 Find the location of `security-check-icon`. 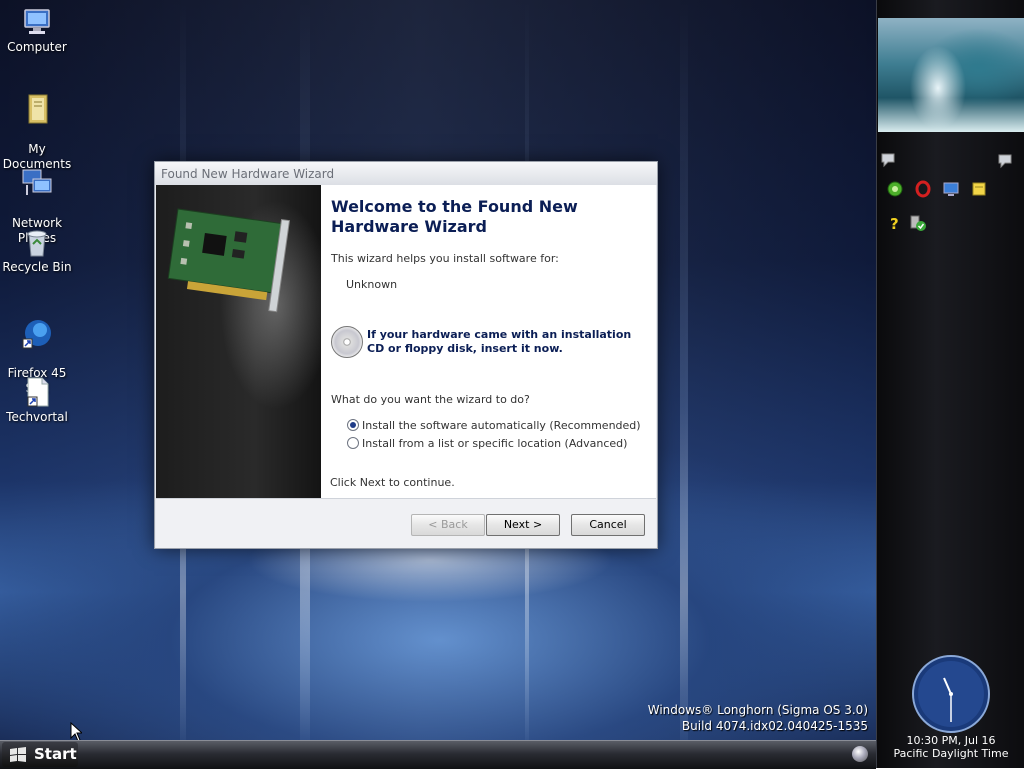

security-check-icon is located at coordinates (918, 223).